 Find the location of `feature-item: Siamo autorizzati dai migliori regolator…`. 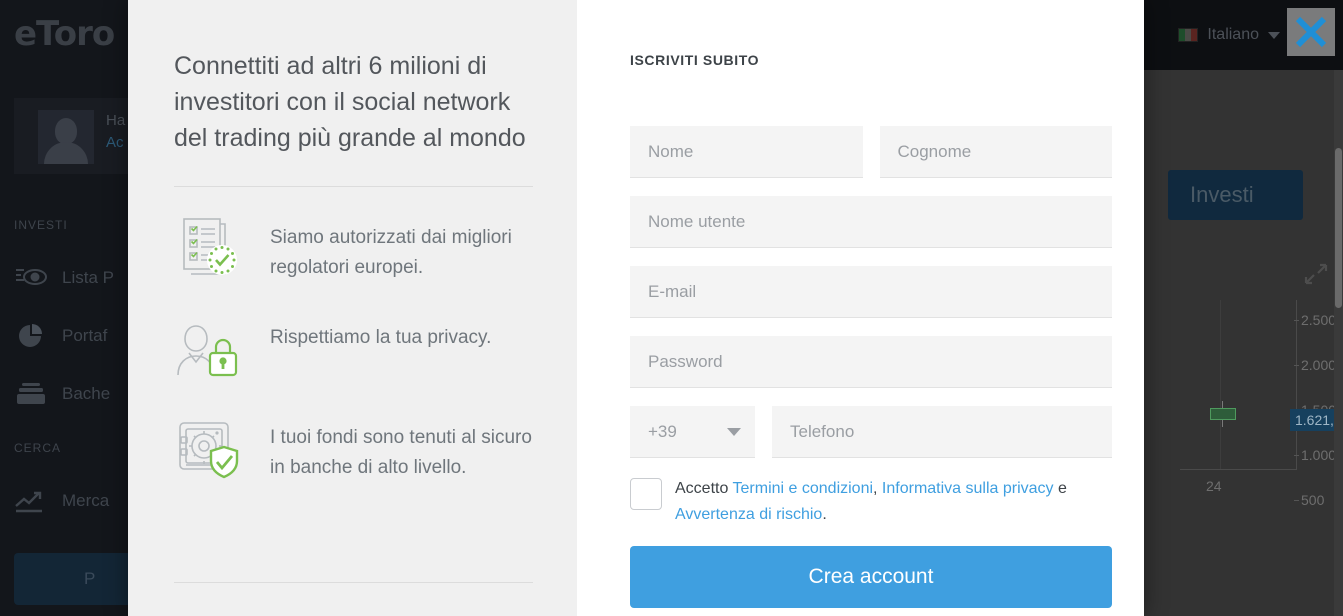

feature-item: Siamo autorizzati dai migliori regolator… is located at coordinates (353, 249).